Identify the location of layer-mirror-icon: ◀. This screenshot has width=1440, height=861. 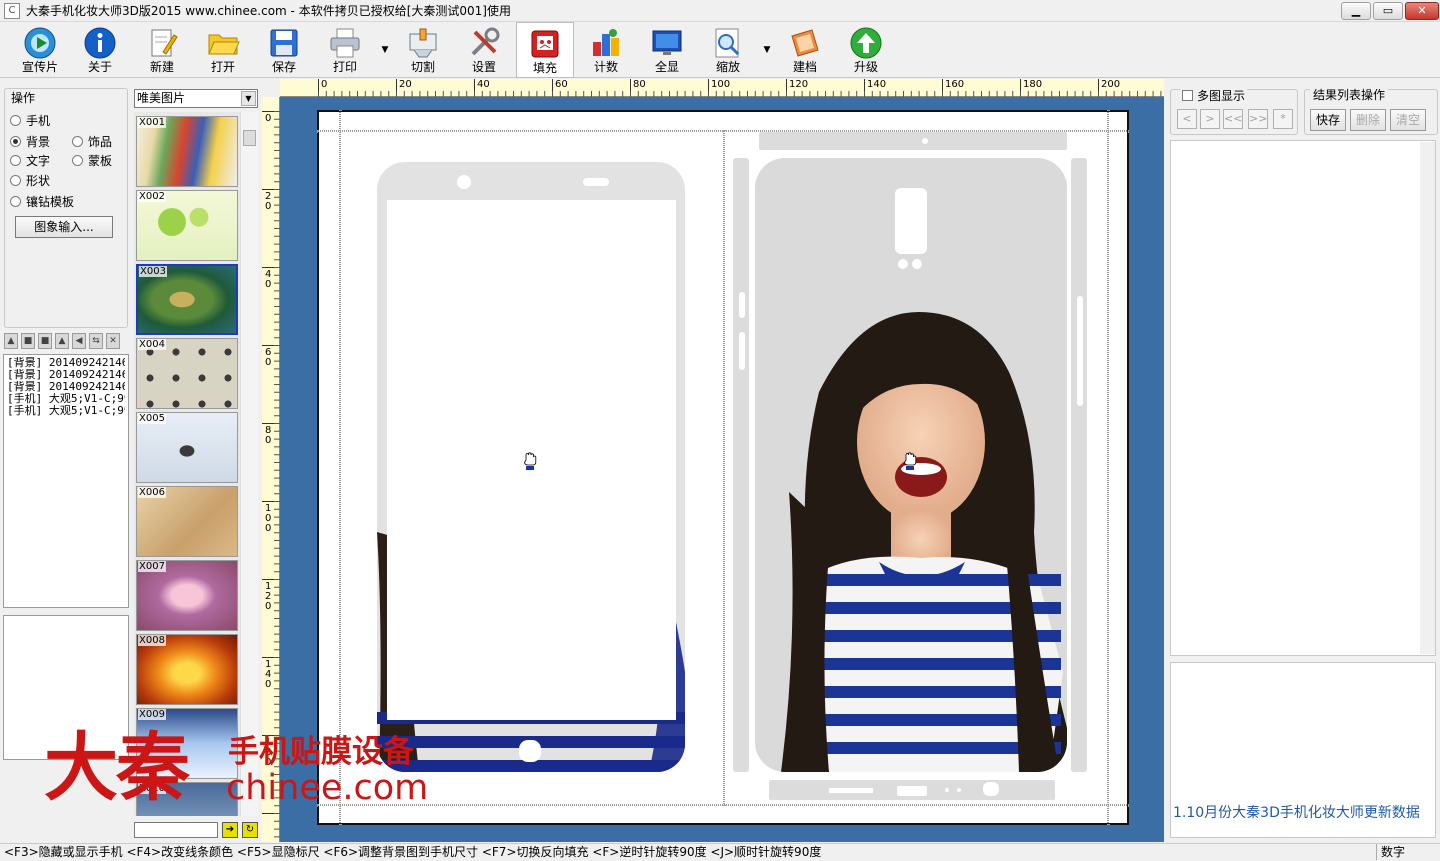
(79, 341).